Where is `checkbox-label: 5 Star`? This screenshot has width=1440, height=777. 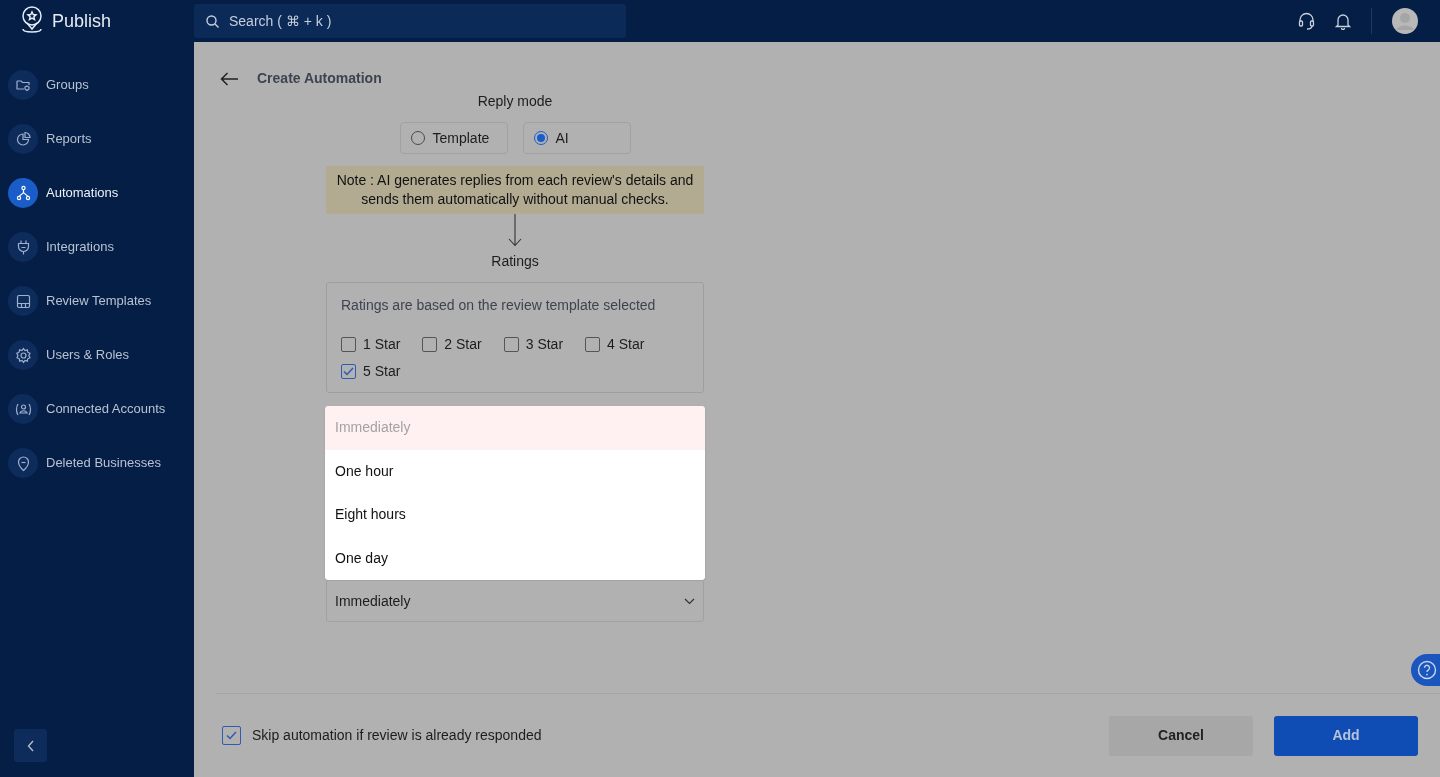 checkbox-label: 5 Star is located at coordinates (382, 371).